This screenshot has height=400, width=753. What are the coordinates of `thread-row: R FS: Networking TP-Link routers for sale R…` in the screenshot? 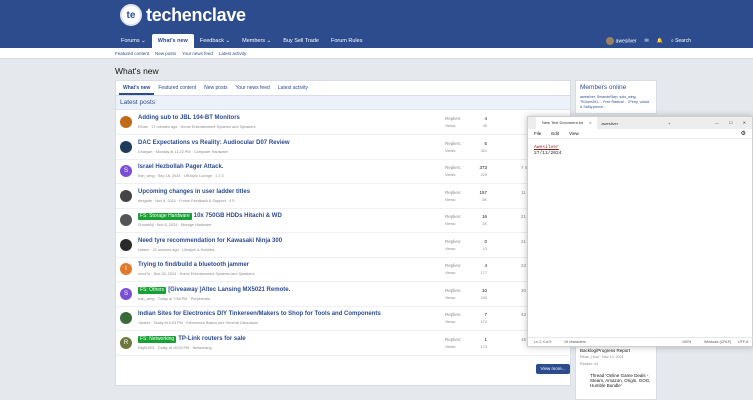 It's located at (344, 344).